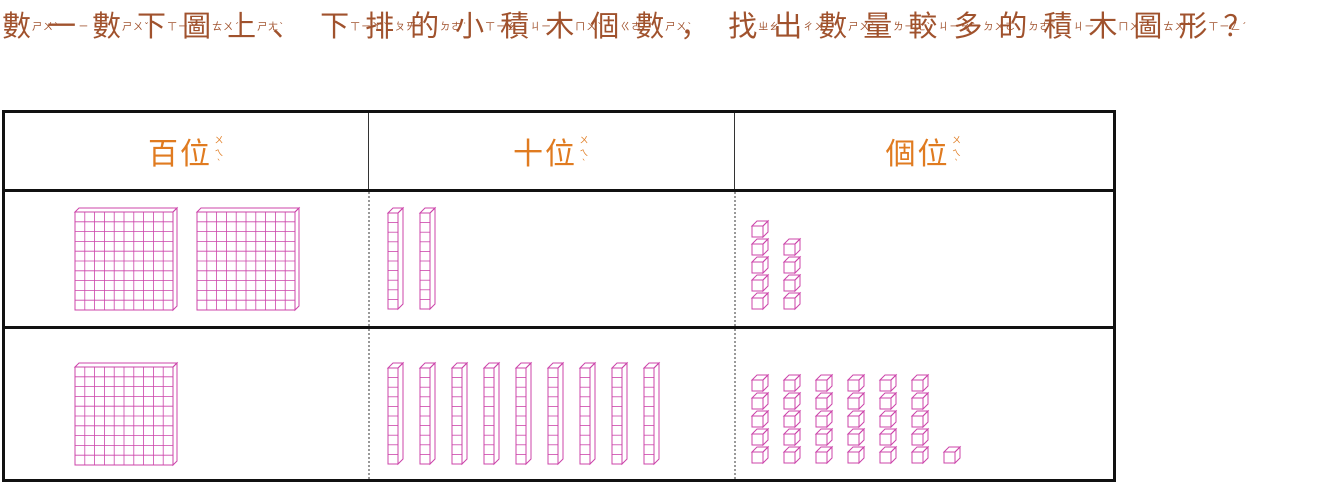 Image resolution: width=1331 pixels, height=486 pixels. I want to click on question-char: ？, so click(1238, 26).